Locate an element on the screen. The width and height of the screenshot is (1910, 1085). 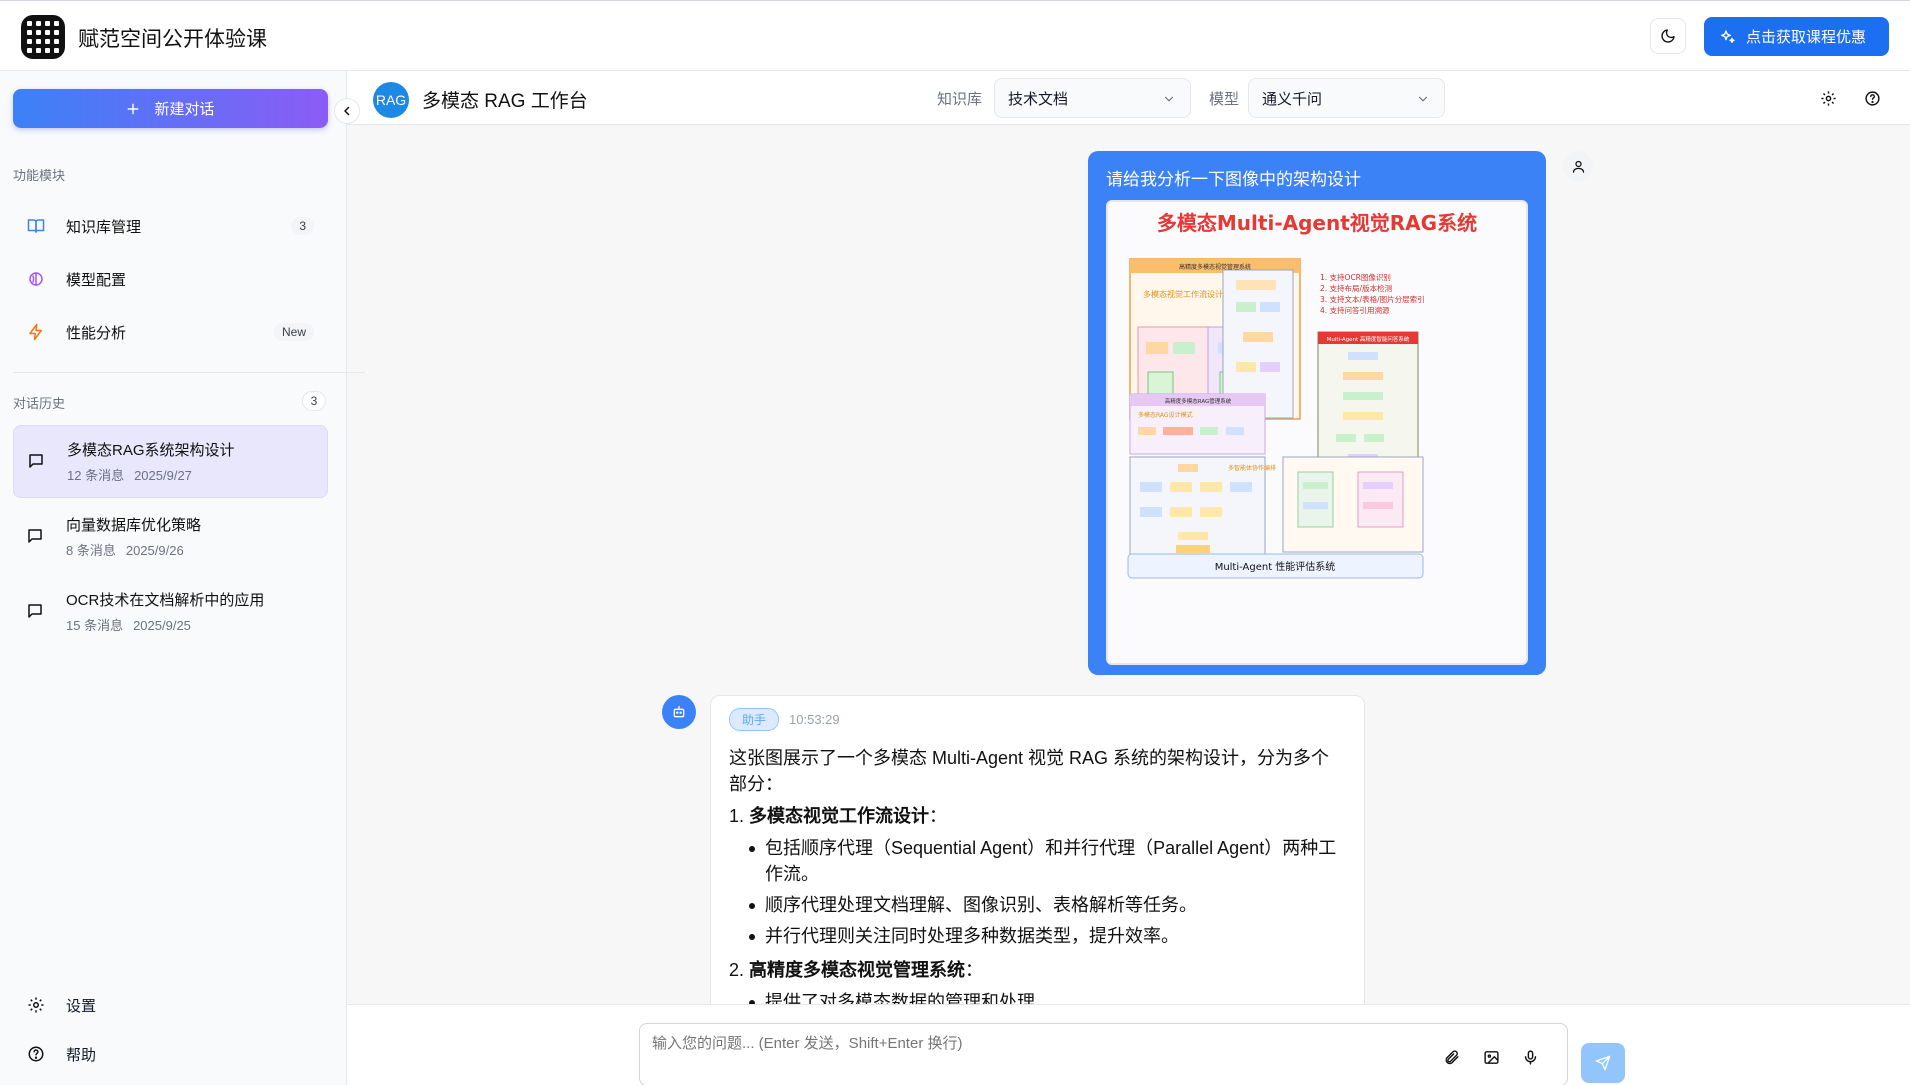
input-bar is located at coordinates (1128, 1044).